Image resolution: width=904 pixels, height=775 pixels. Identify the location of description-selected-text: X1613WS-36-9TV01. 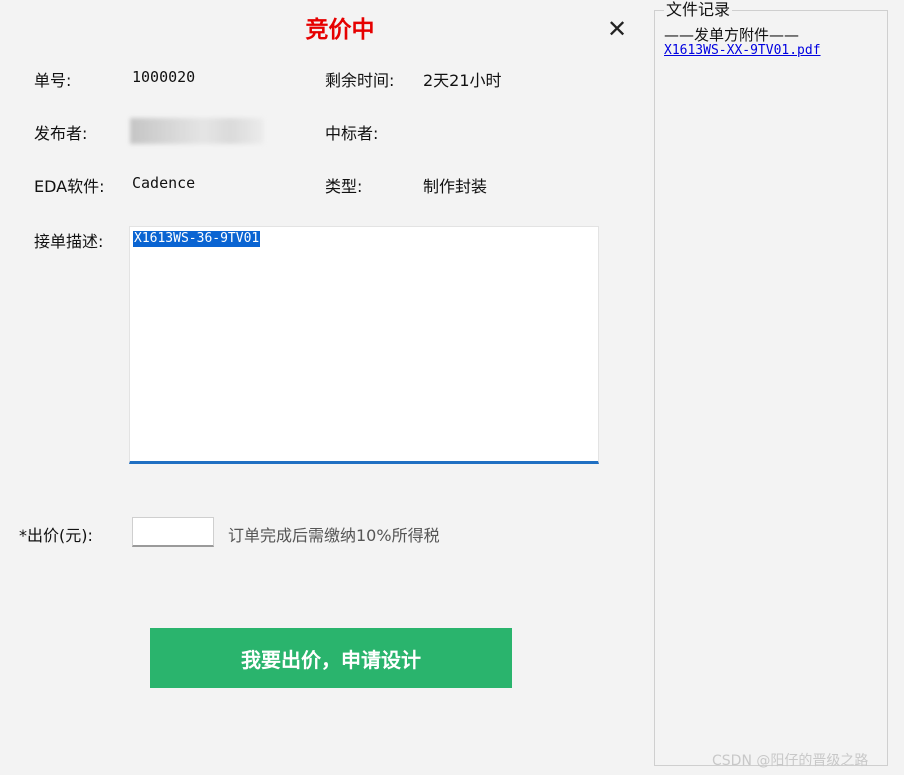
(197, 239).